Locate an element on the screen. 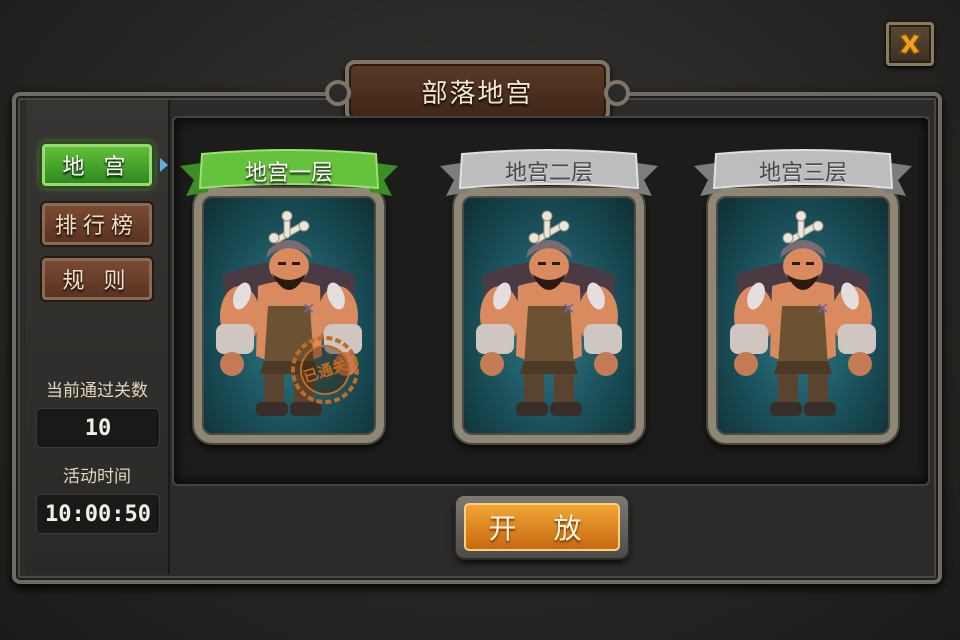 This screenshot has height=640, width=960. active-tab-arrow-icon is located at coordinates (164, 165).